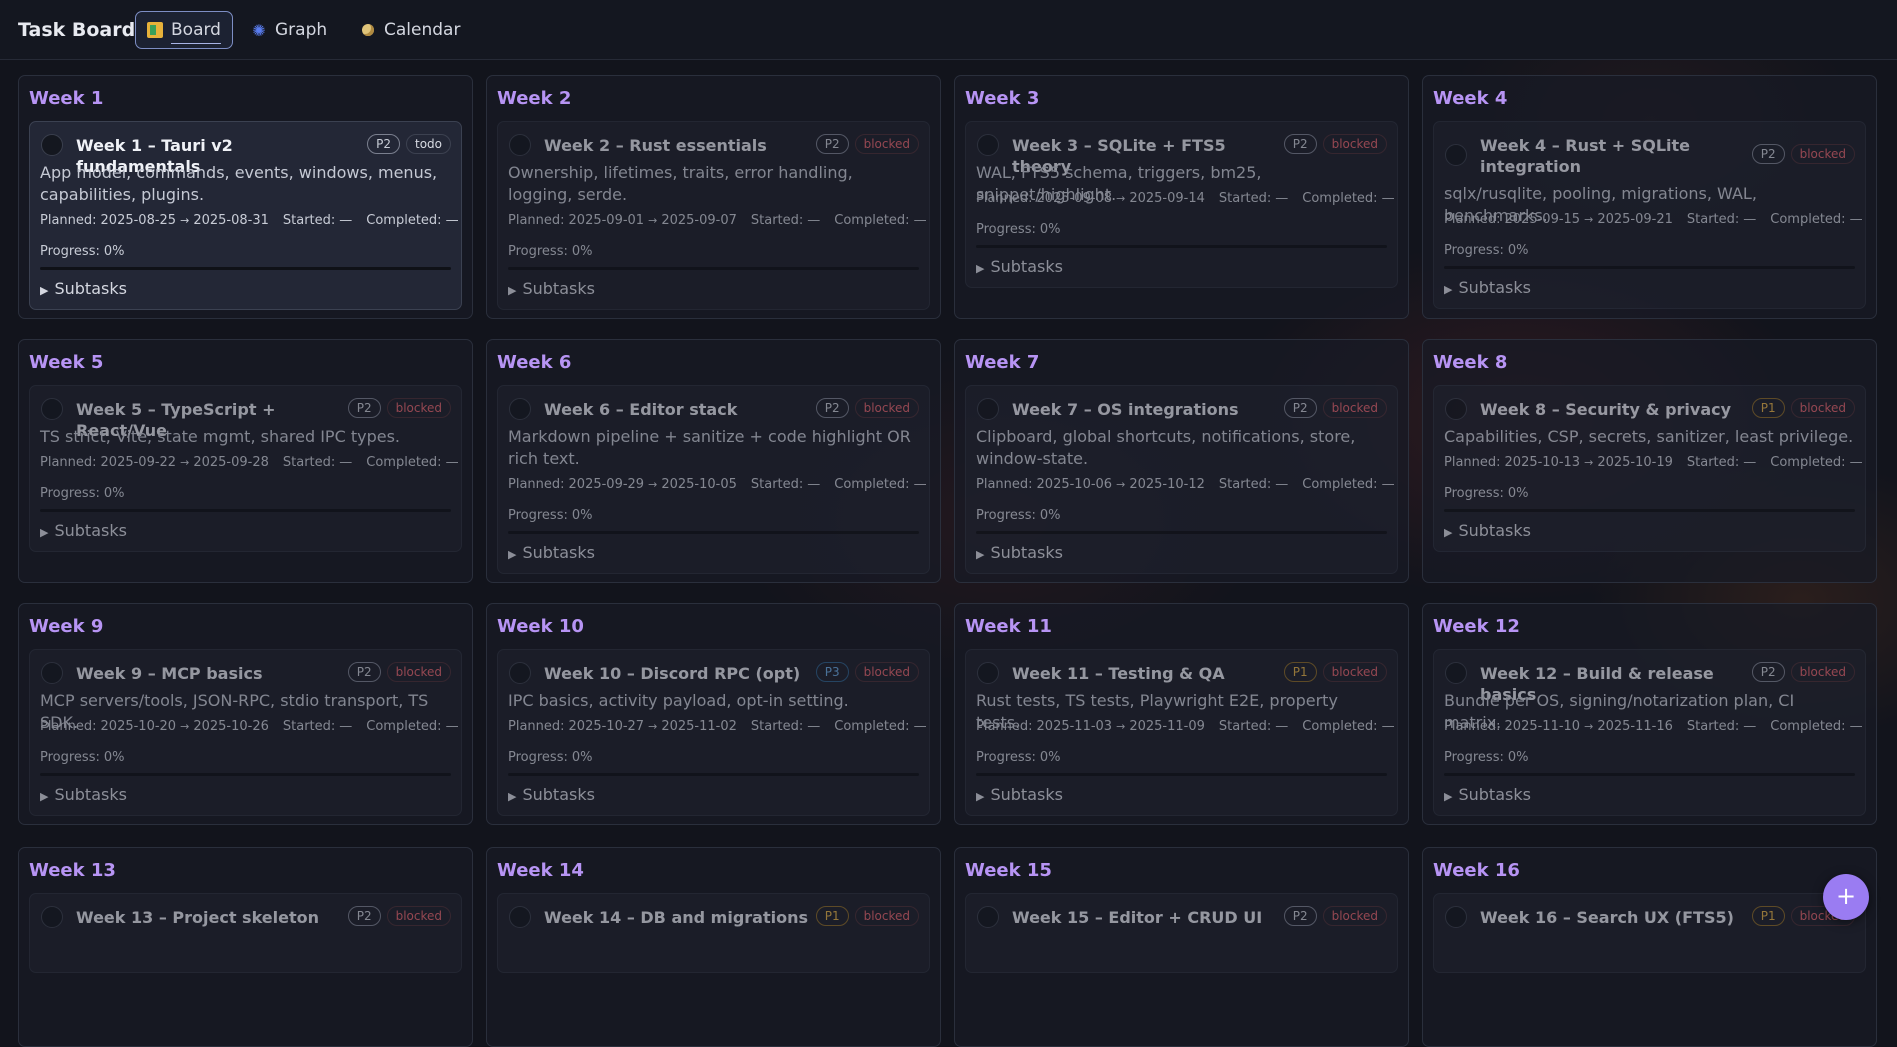  What do you see at coordinates (832, 672) in the screenshot?
I see `priority-badge: P3` at bounding box center [832, 672].